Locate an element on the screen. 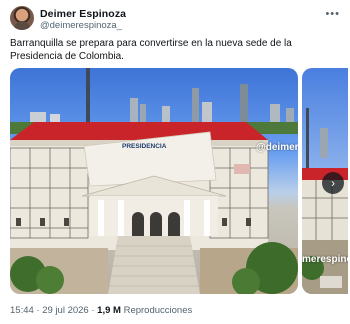 Image resolution: width=350 pixels, height=324 pixels. presidencia-sign: PRESIDENCIA is located at coordinates (144, 146).